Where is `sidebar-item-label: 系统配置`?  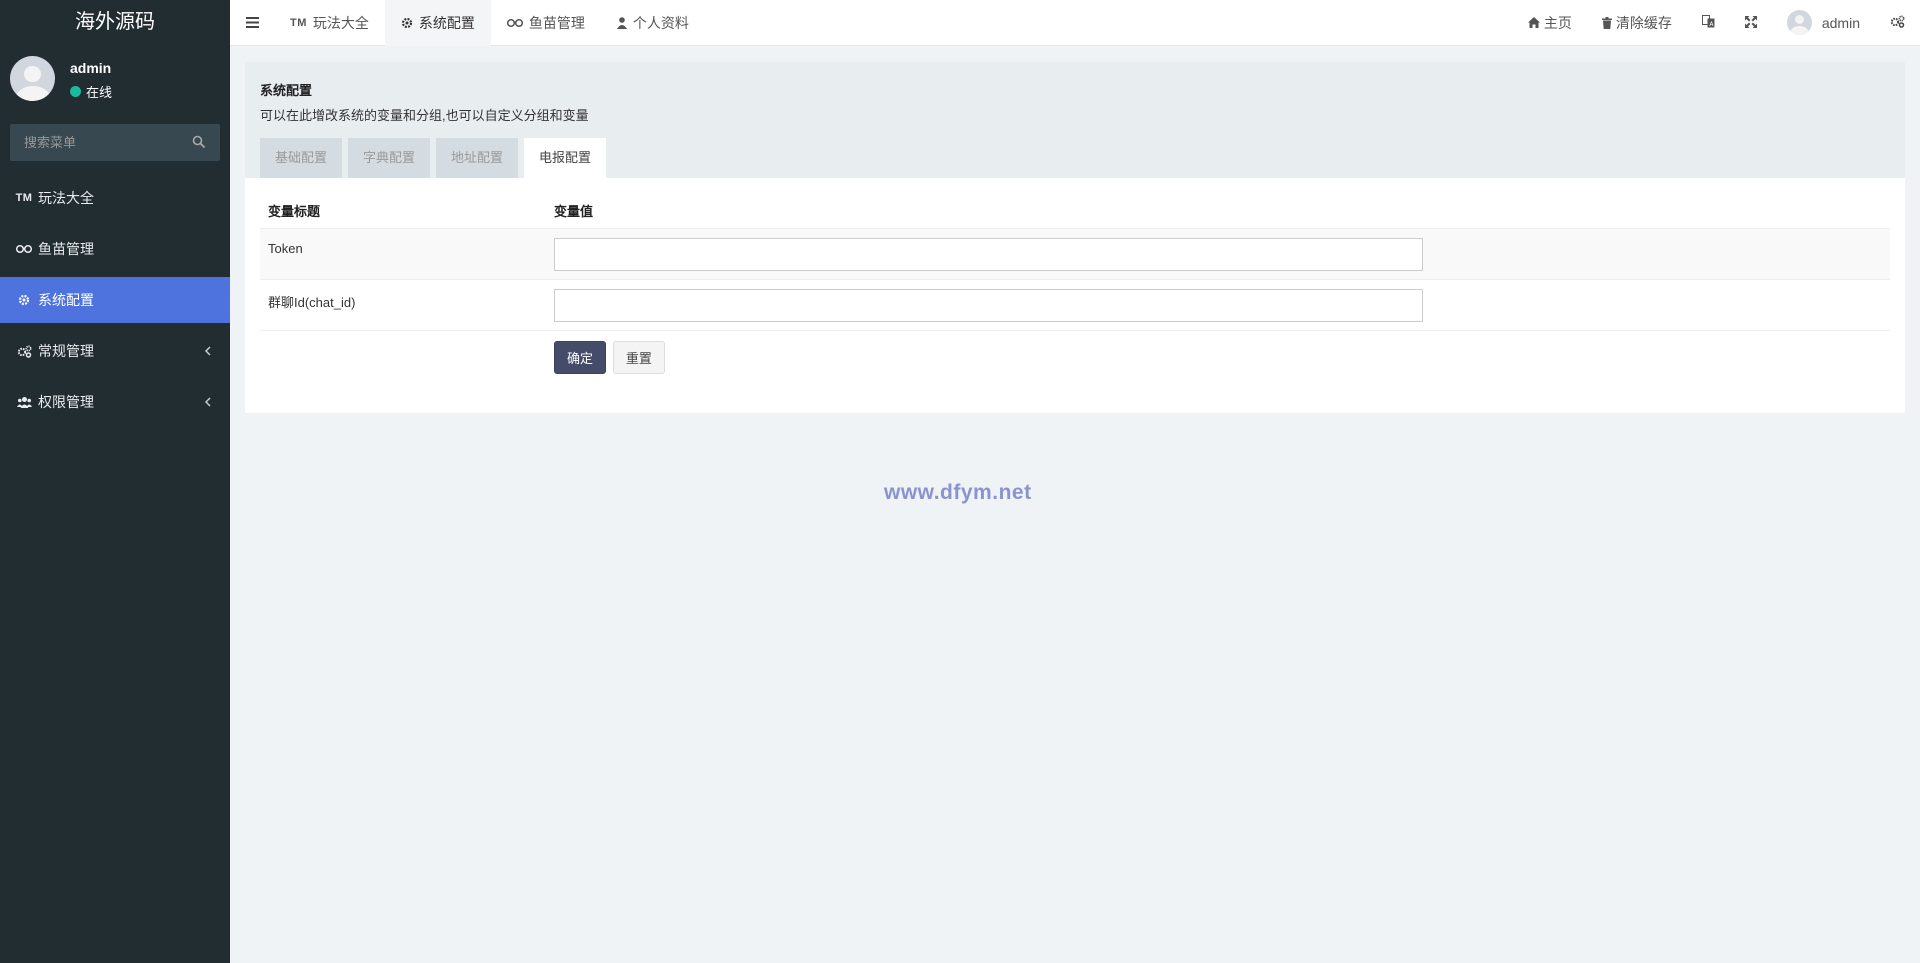
sidebar-item-label: 系统配置 is located at coordinates (66, 300).